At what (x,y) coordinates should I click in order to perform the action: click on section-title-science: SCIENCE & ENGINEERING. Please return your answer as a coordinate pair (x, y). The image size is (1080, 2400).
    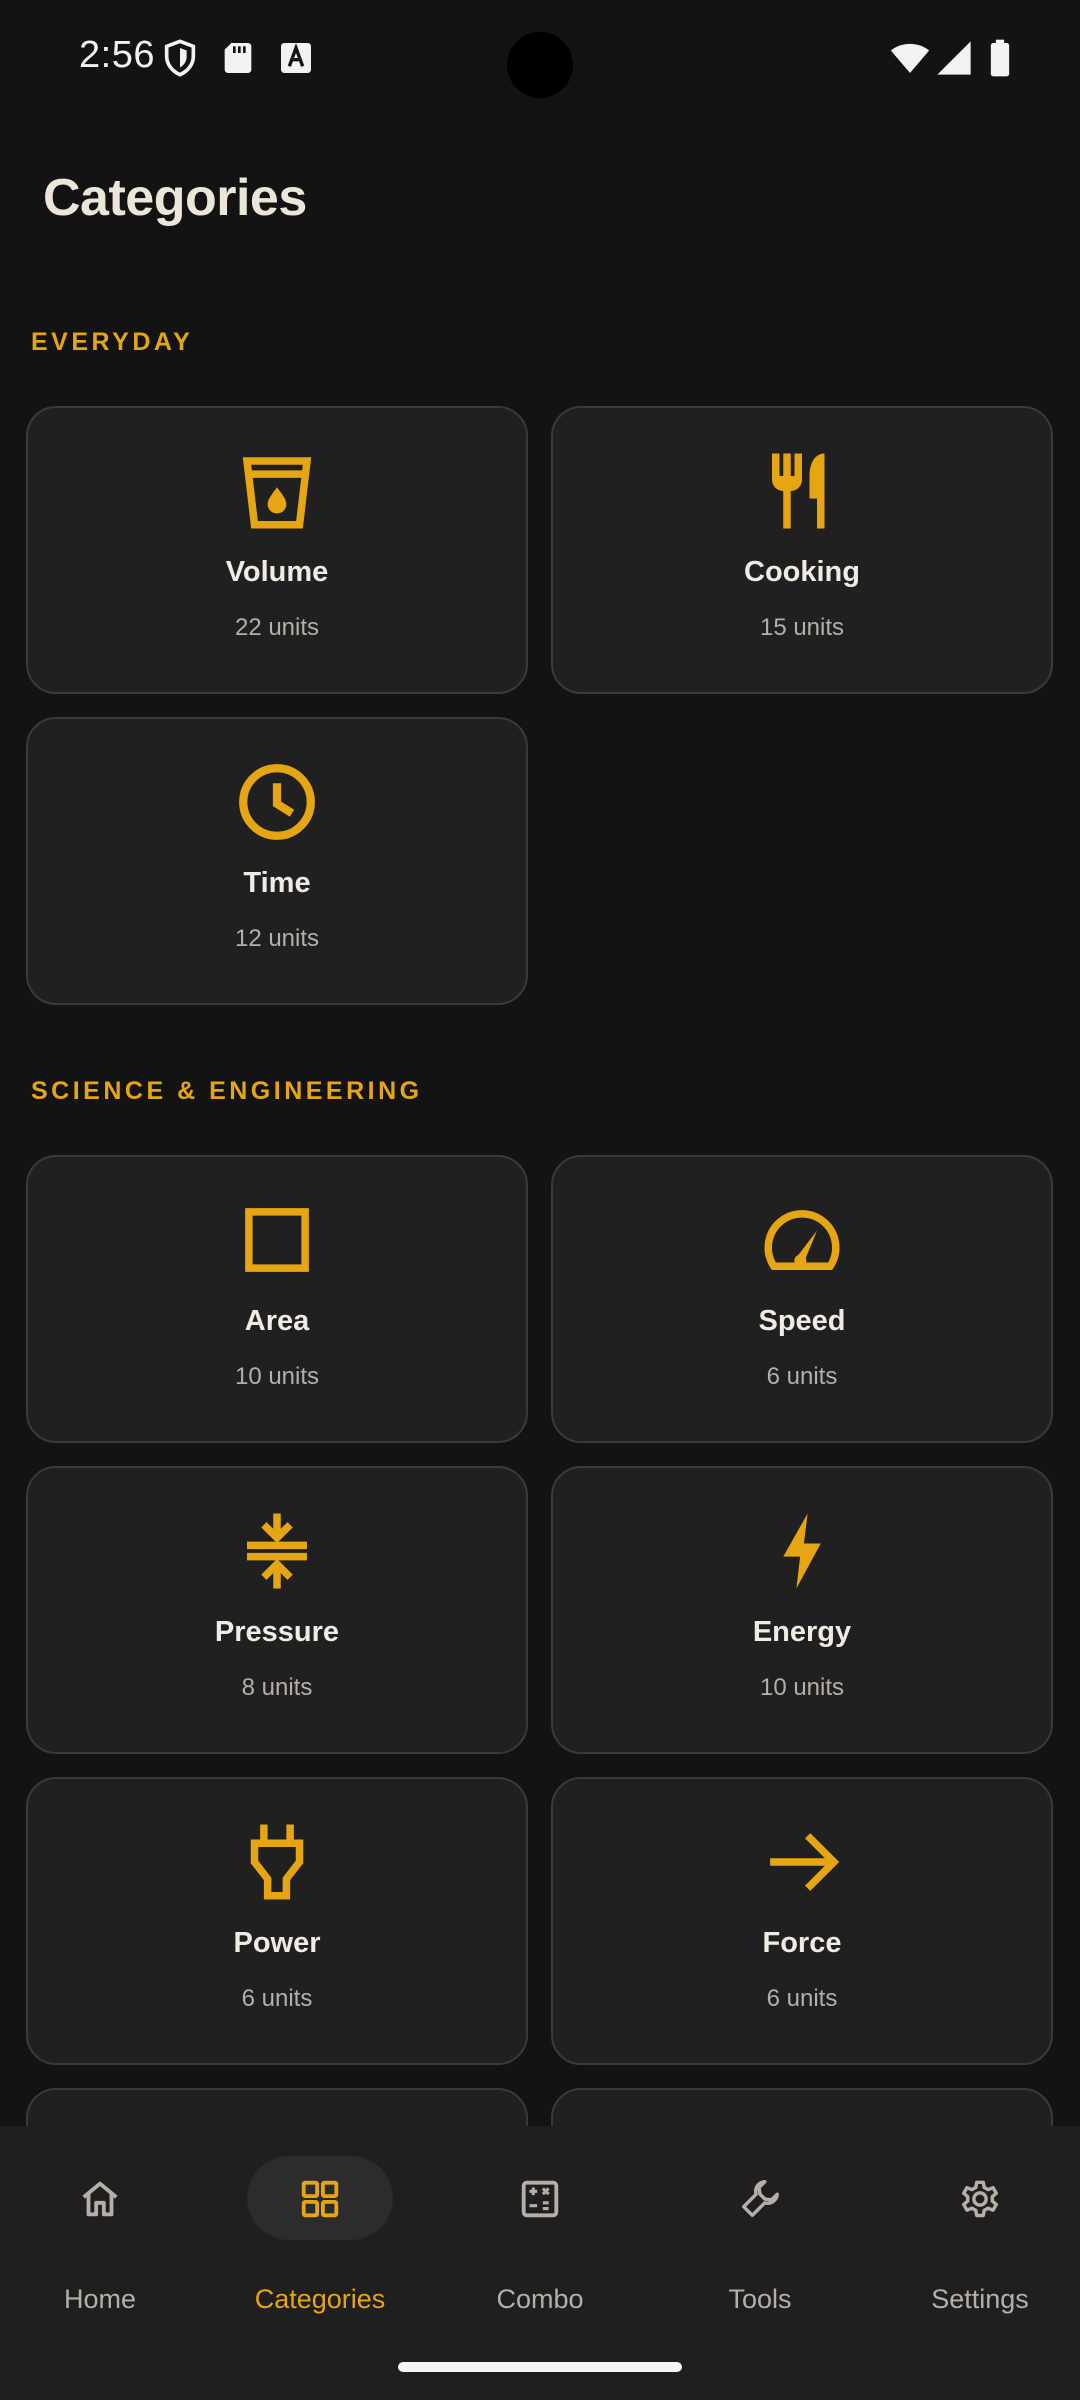
    Looking at the image, I should click on (227, 1091).